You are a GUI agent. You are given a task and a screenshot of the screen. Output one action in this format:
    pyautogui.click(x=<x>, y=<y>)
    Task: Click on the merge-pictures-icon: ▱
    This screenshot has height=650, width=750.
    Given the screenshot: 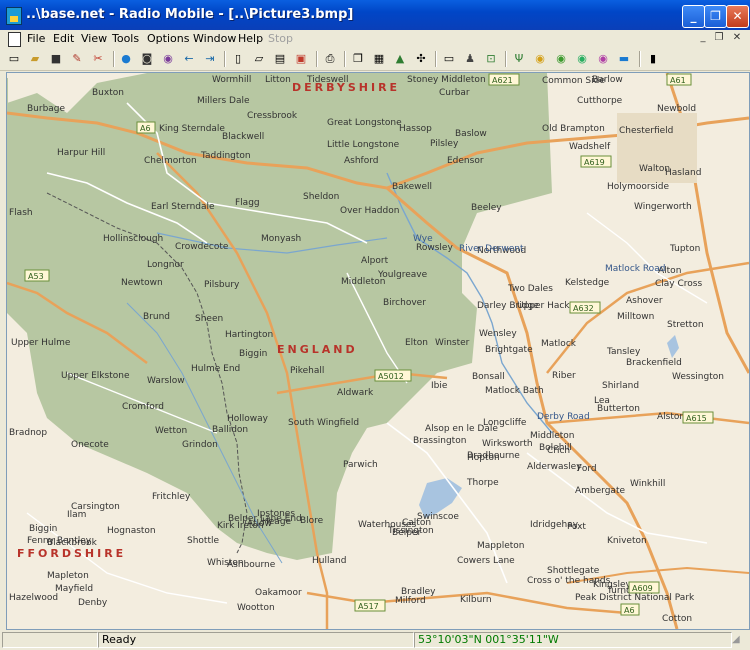 What is the action you would take?
    pyautogui.click(x=259, y=59)
    